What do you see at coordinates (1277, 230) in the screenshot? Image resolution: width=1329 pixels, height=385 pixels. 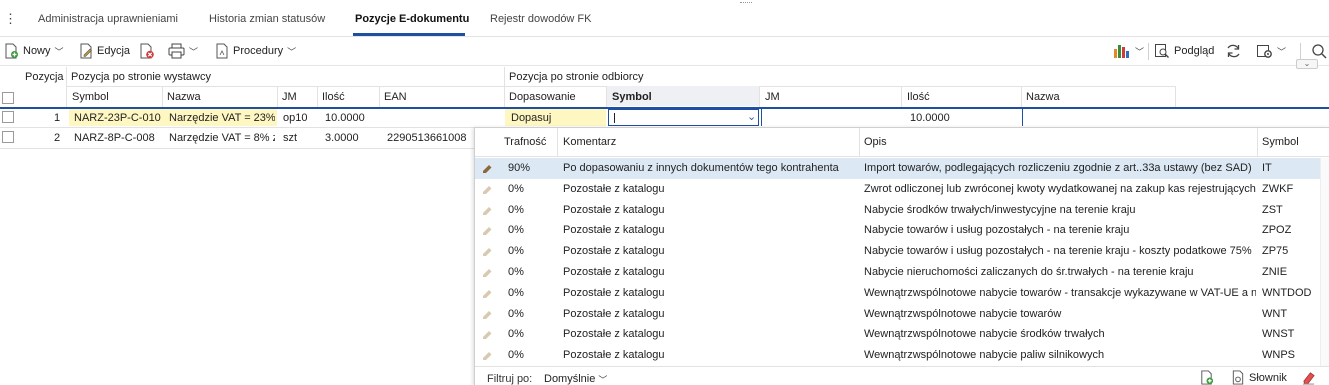 I see `dropdown-cell-symbol: ZPOZ` at bounding box center [1277, 230].